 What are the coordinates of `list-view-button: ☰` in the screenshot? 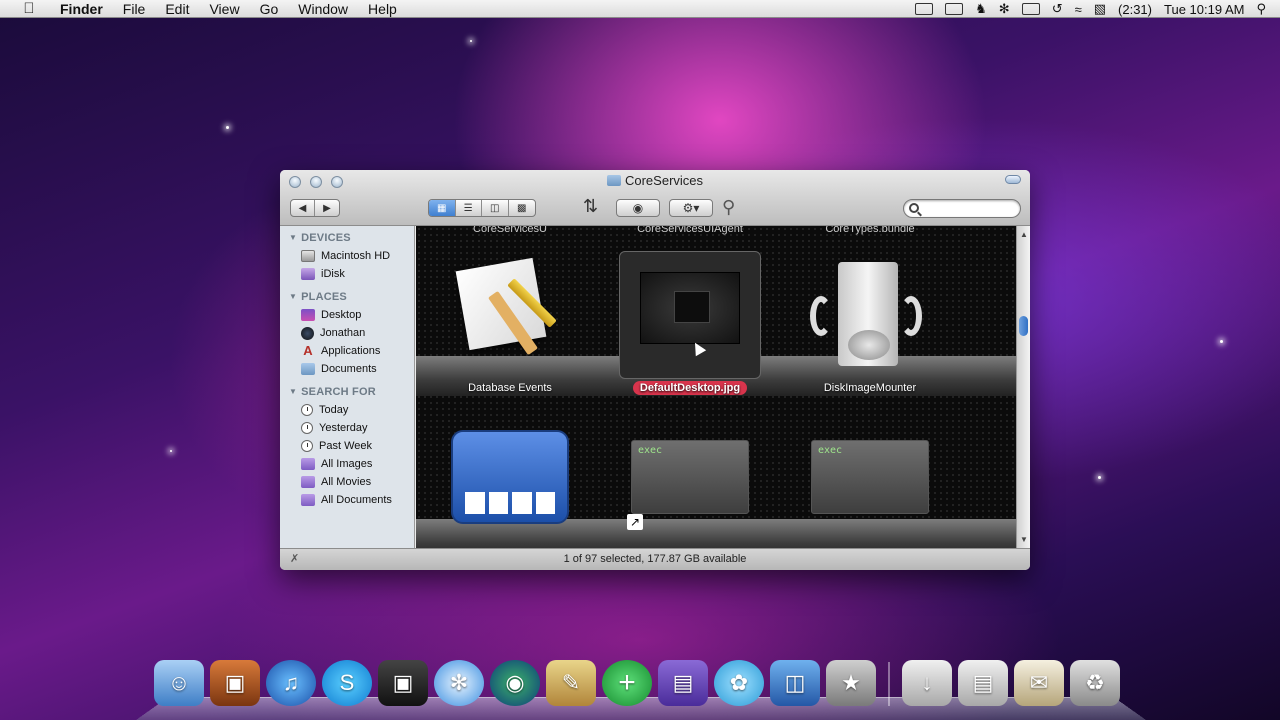 It's located at (469, 208).